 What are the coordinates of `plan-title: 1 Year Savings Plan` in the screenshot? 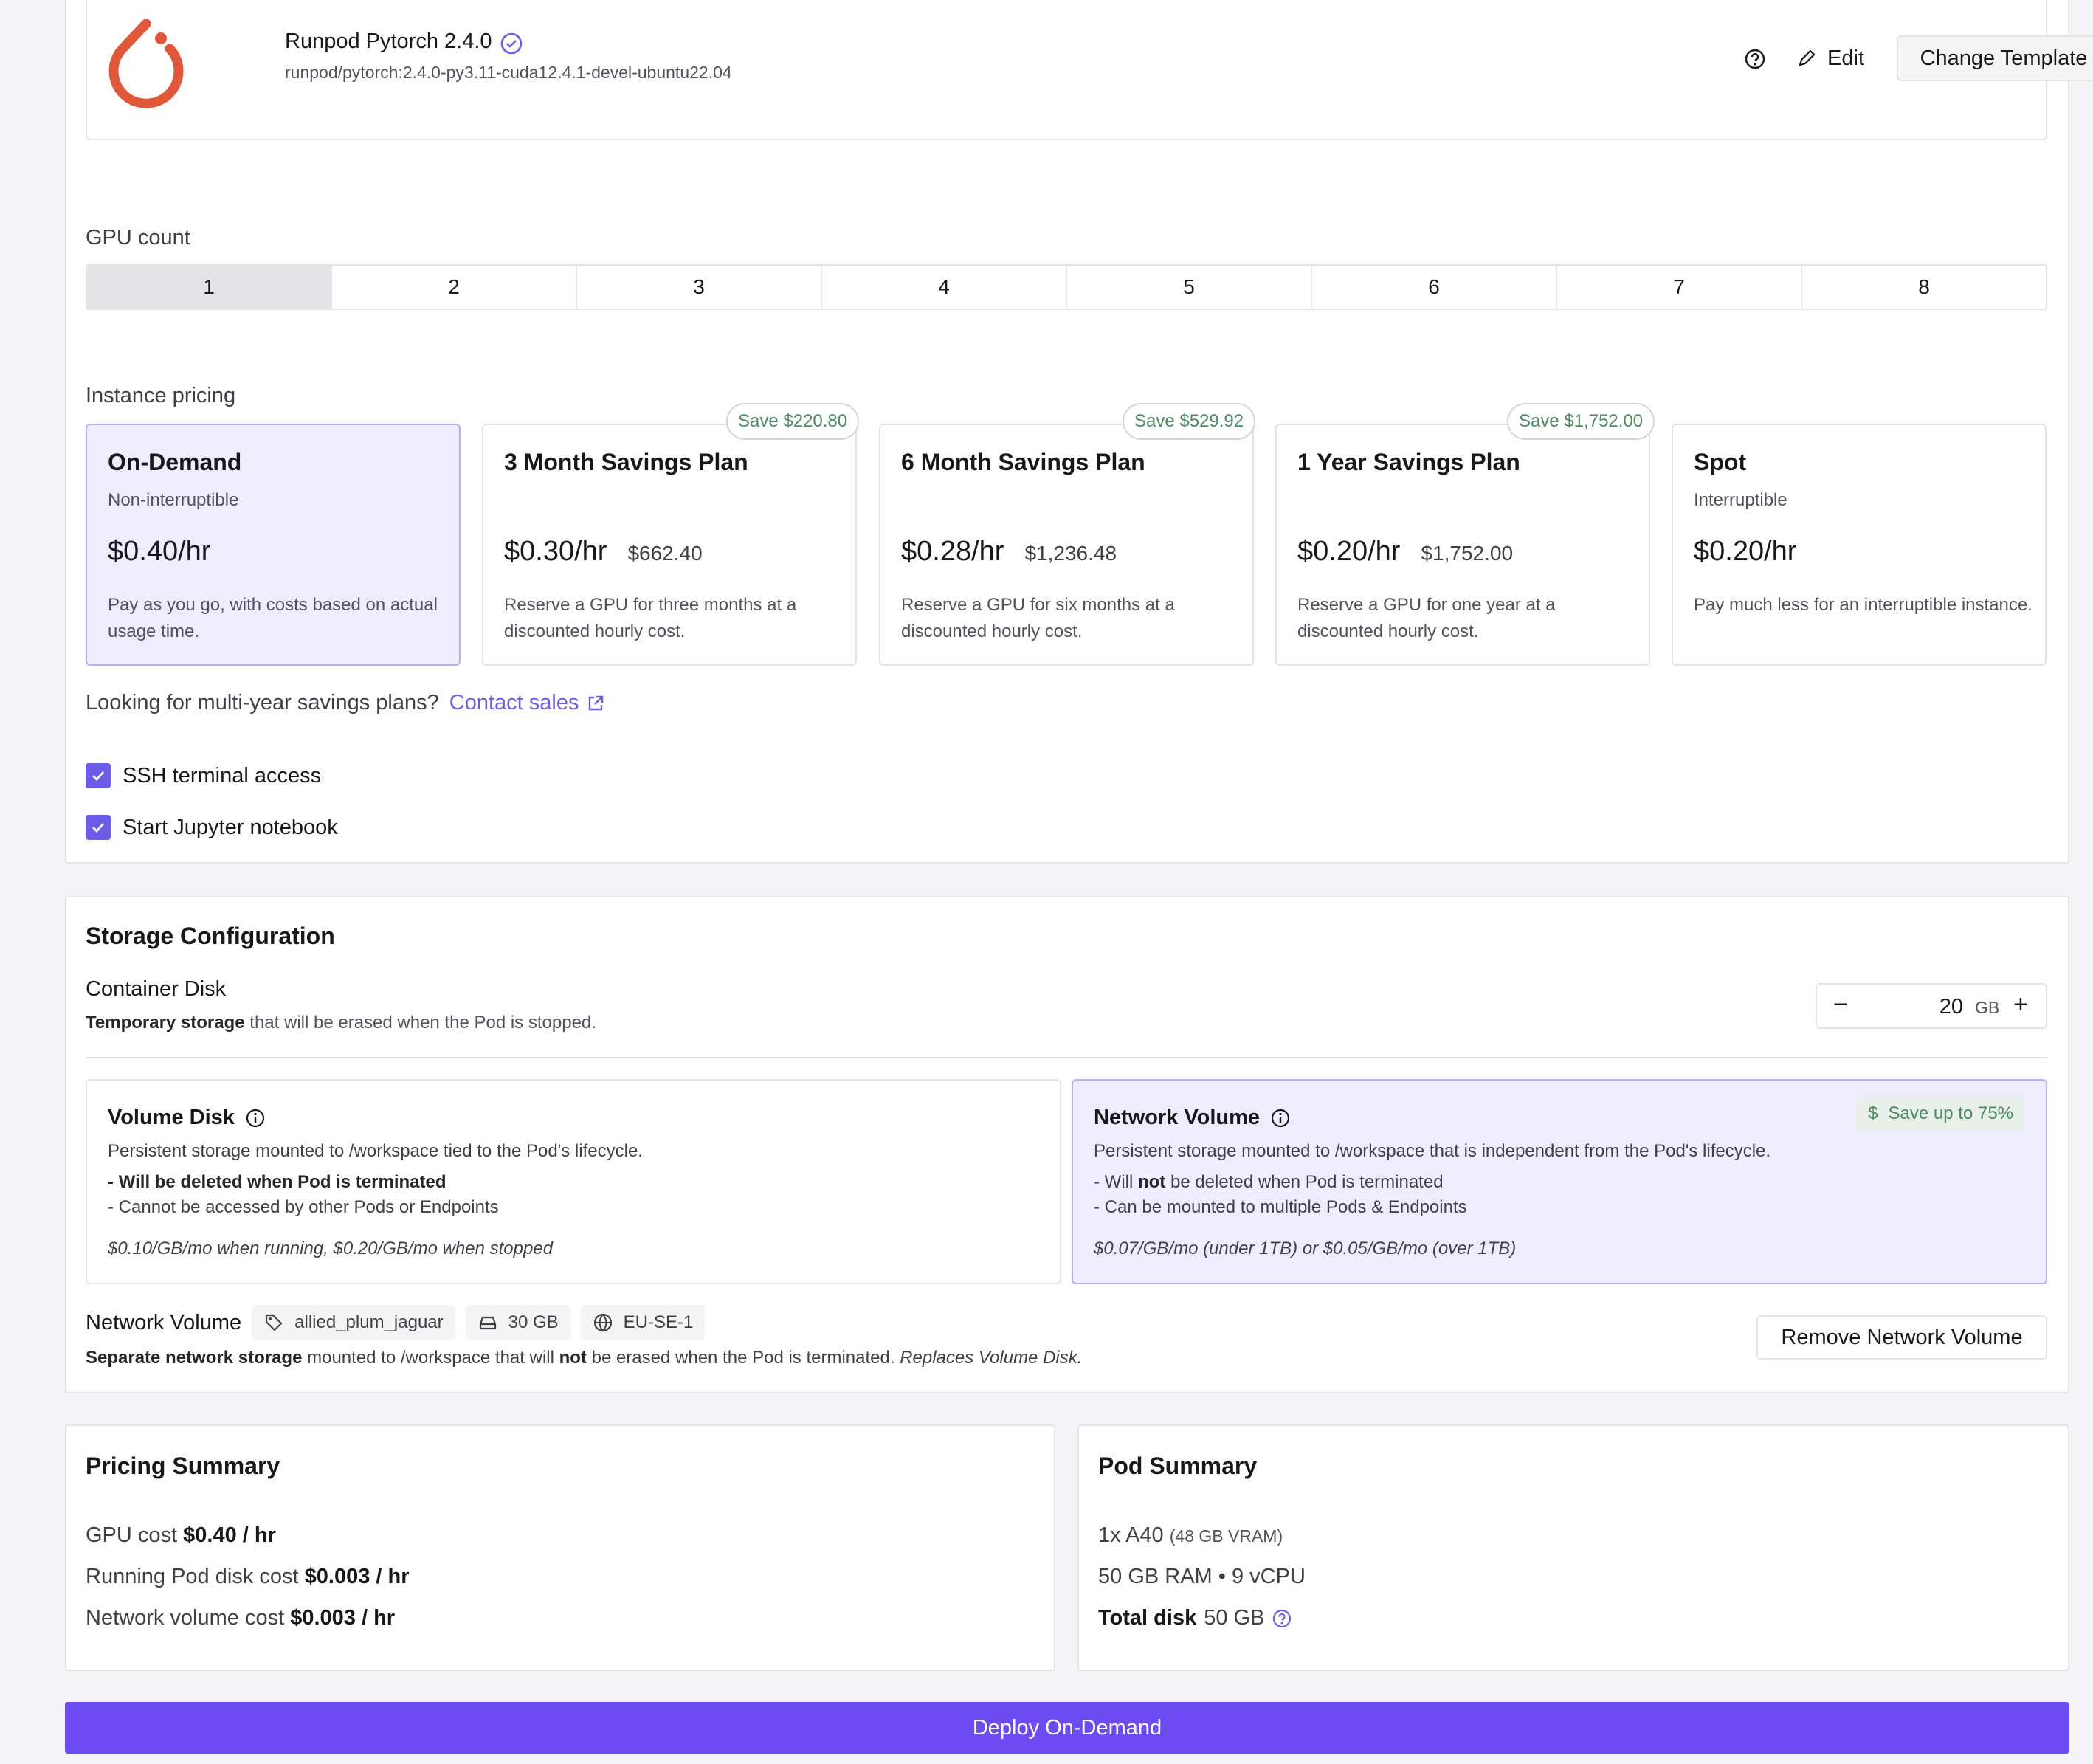 It's located at (1408, 462).